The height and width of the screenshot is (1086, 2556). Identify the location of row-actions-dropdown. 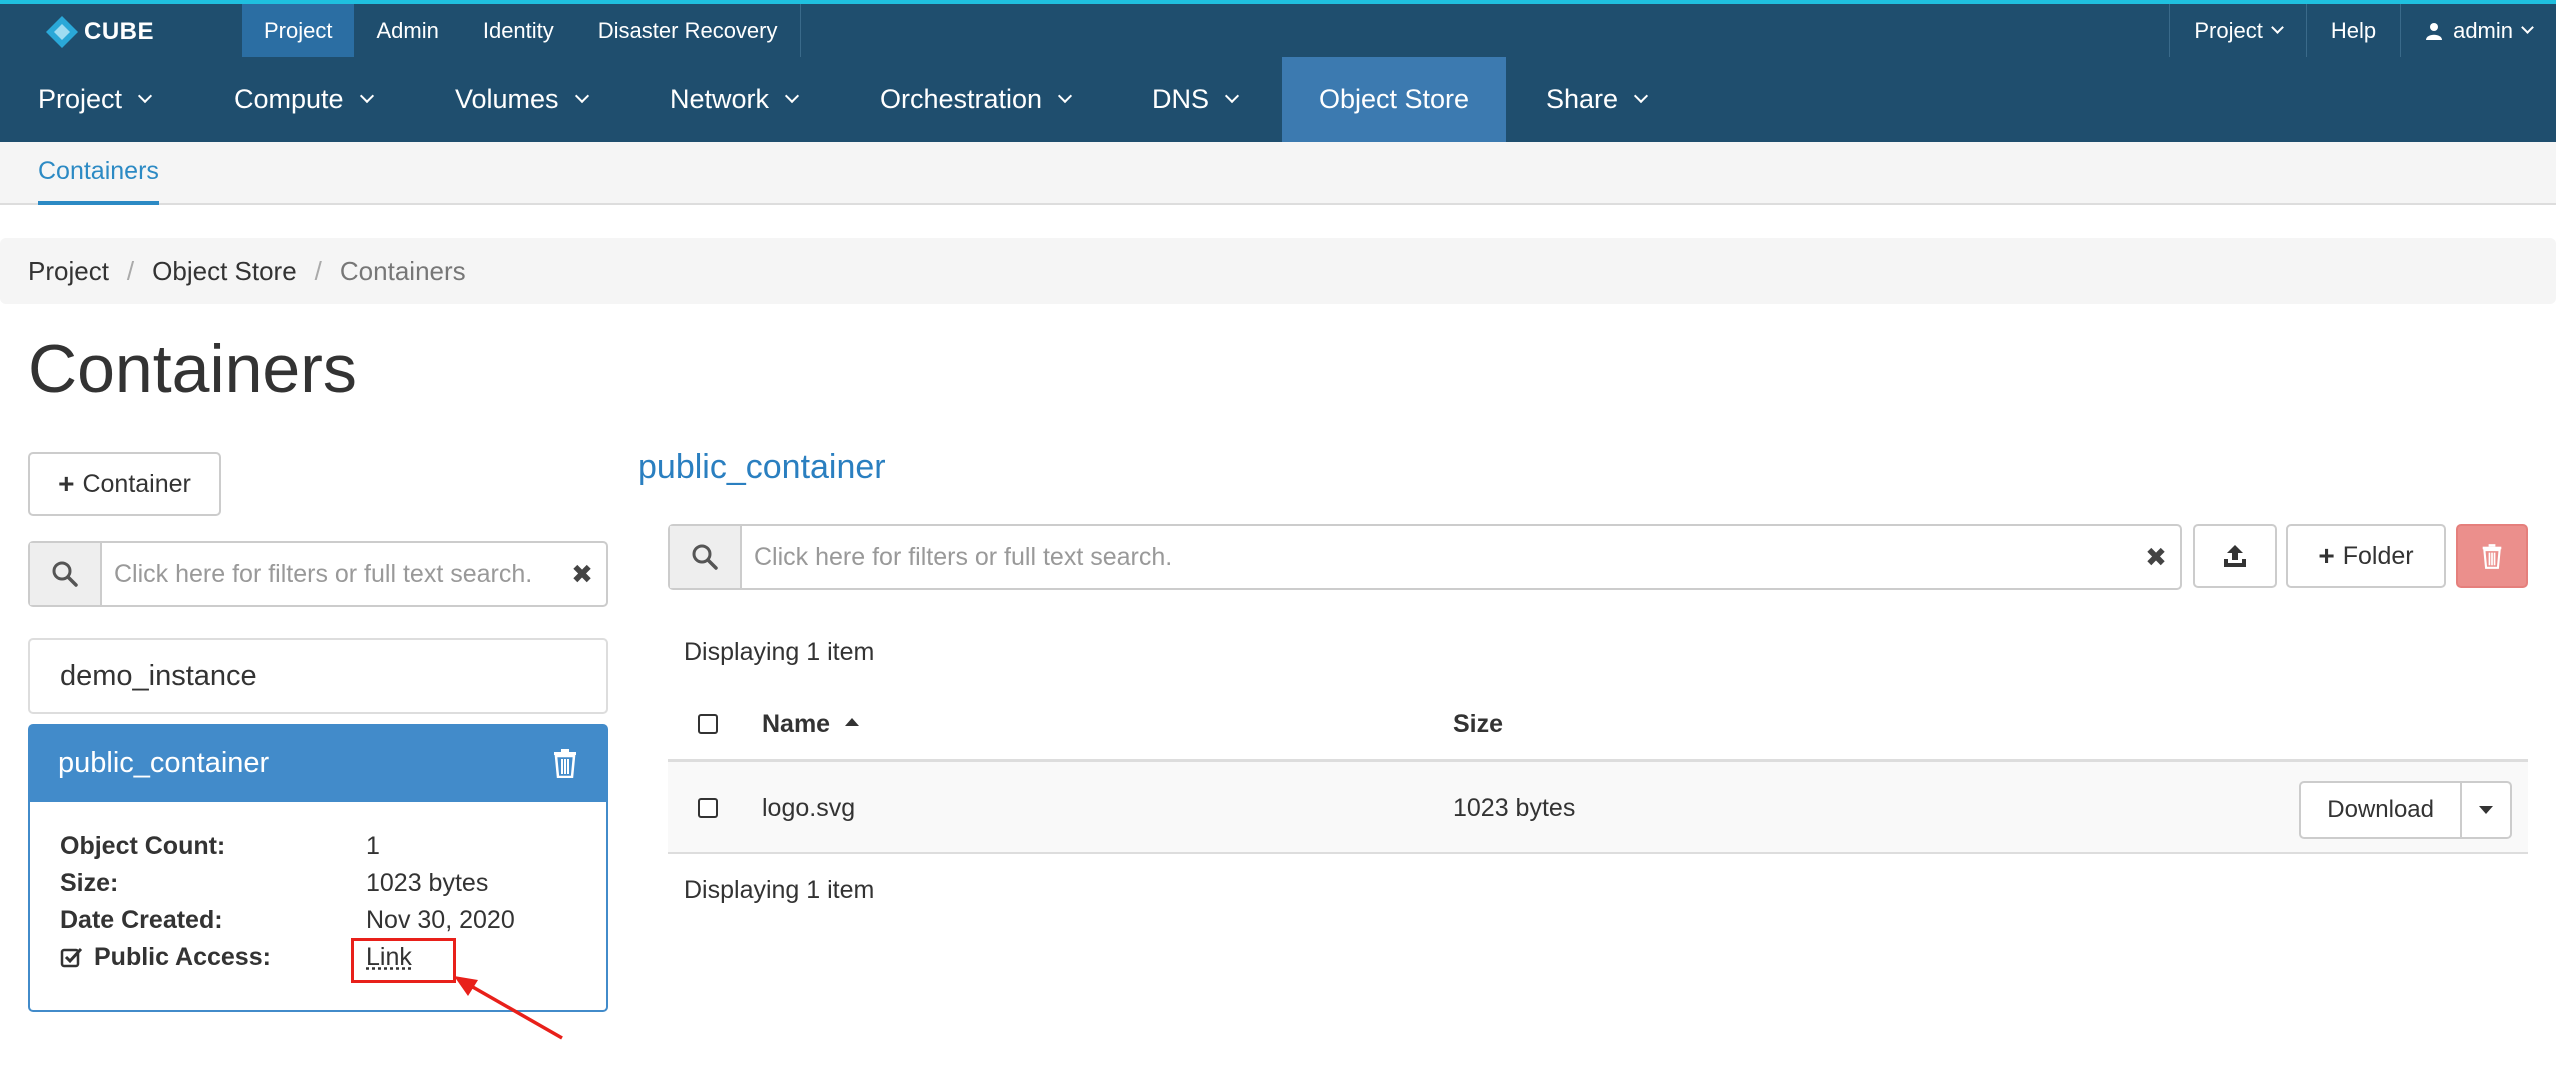
(2487, 810).